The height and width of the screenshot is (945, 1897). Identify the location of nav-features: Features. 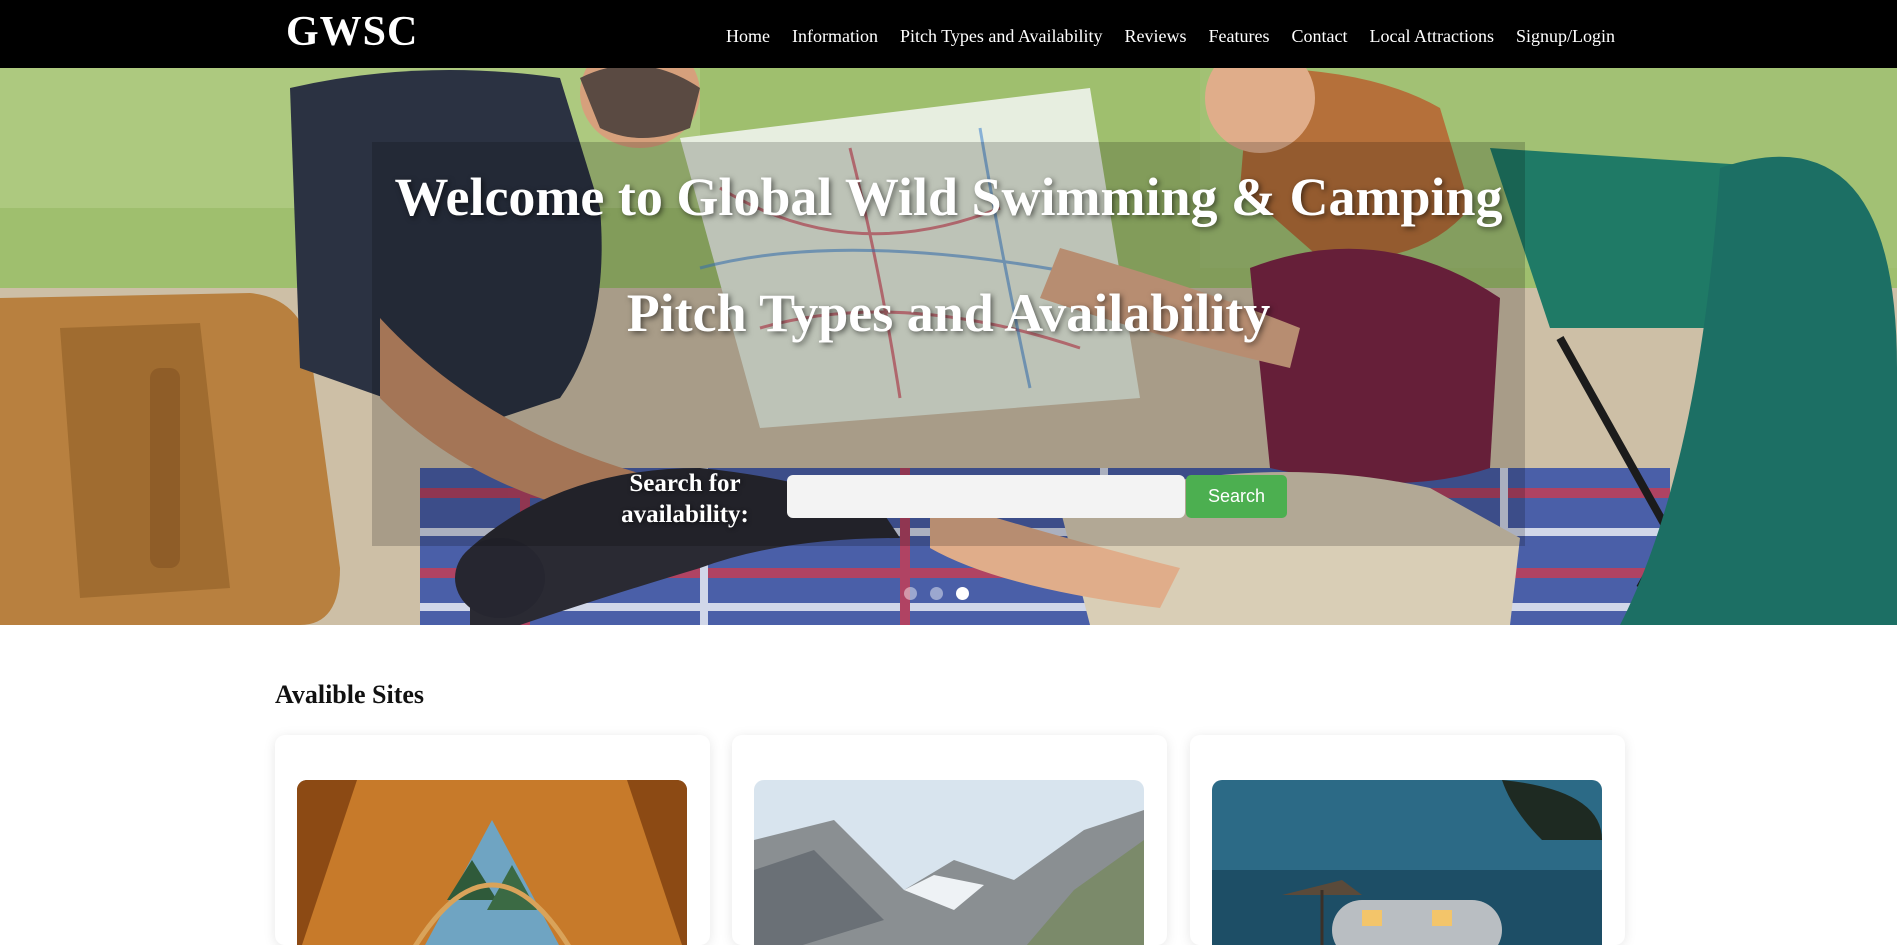
(1239, 36).